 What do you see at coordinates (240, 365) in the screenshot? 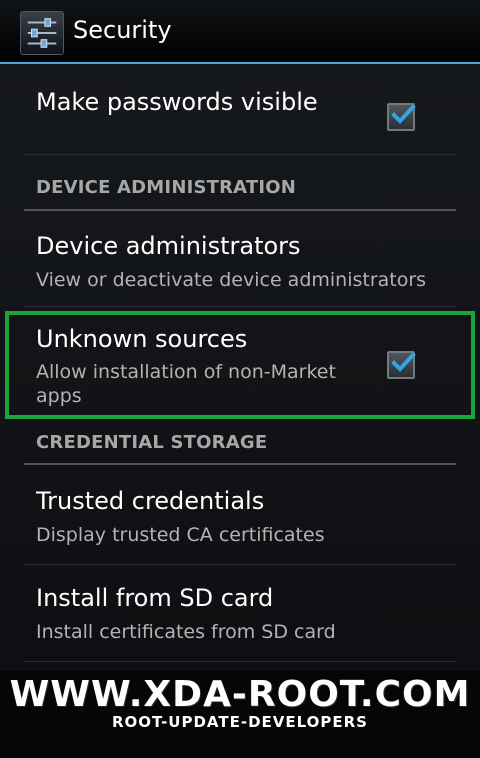
I see `highlight-box` at bounding box center [240, 365].